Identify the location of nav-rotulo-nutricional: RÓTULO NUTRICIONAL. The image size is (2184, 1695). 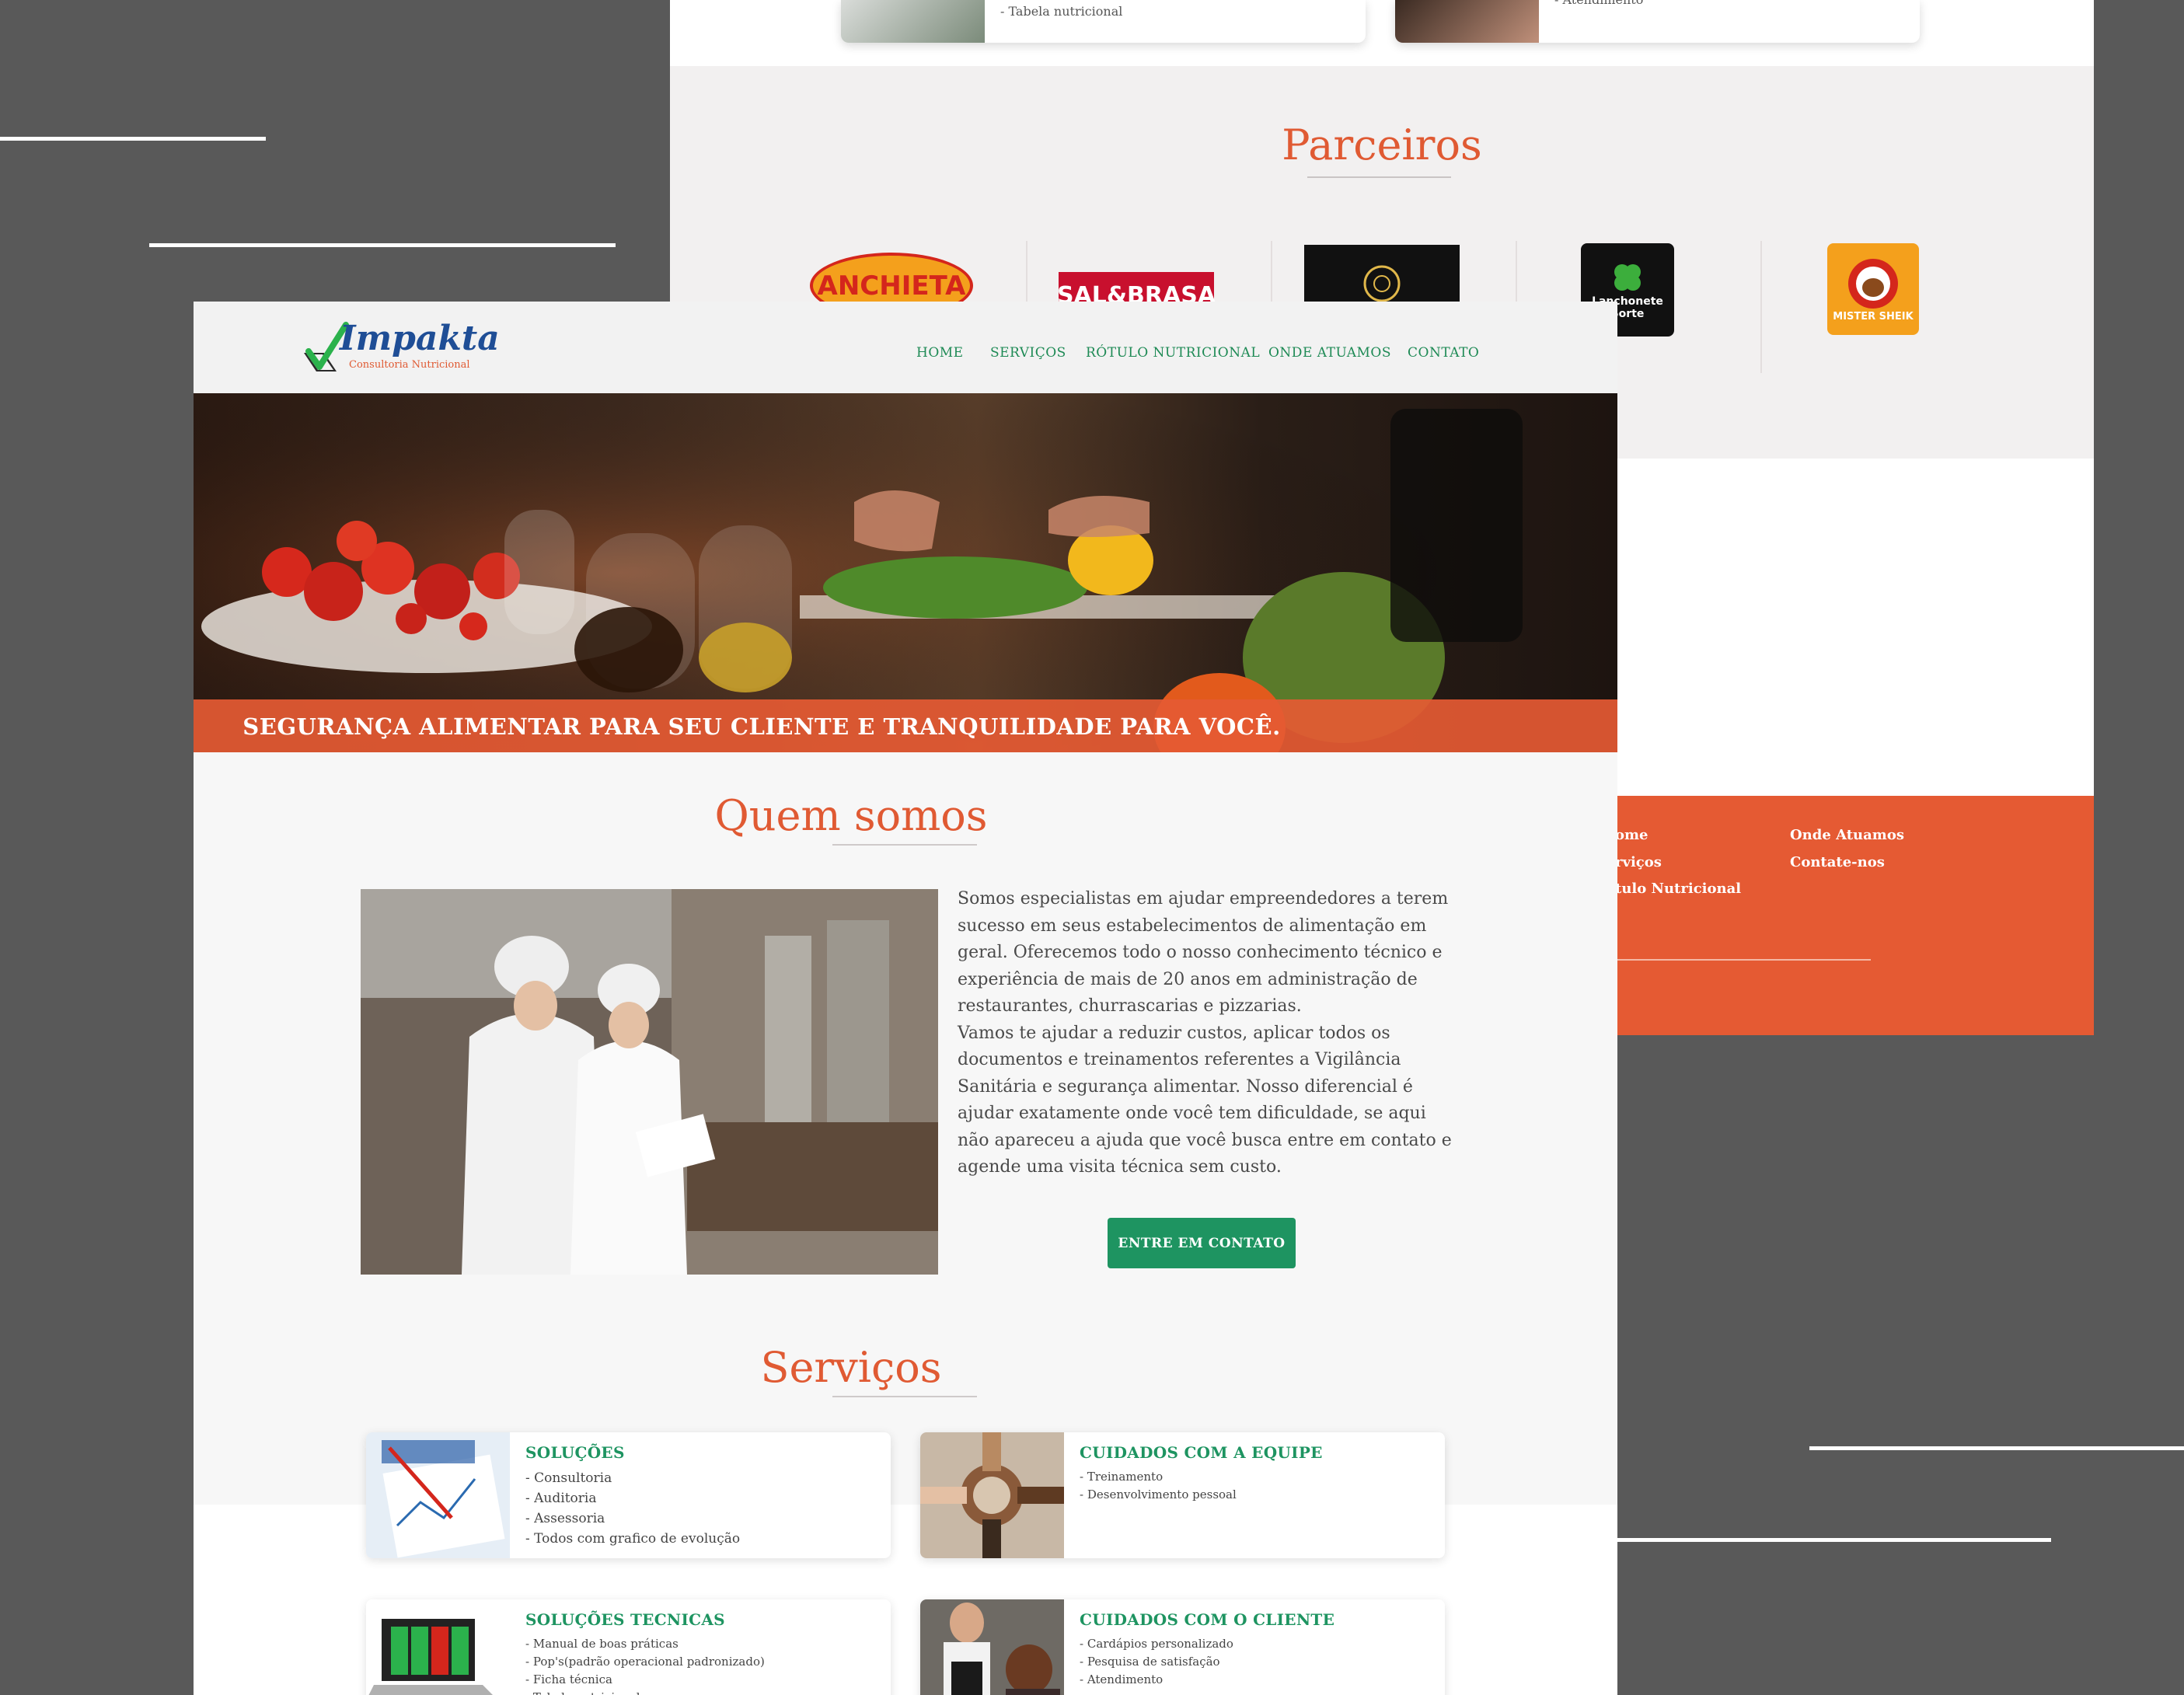
(1173, 353).